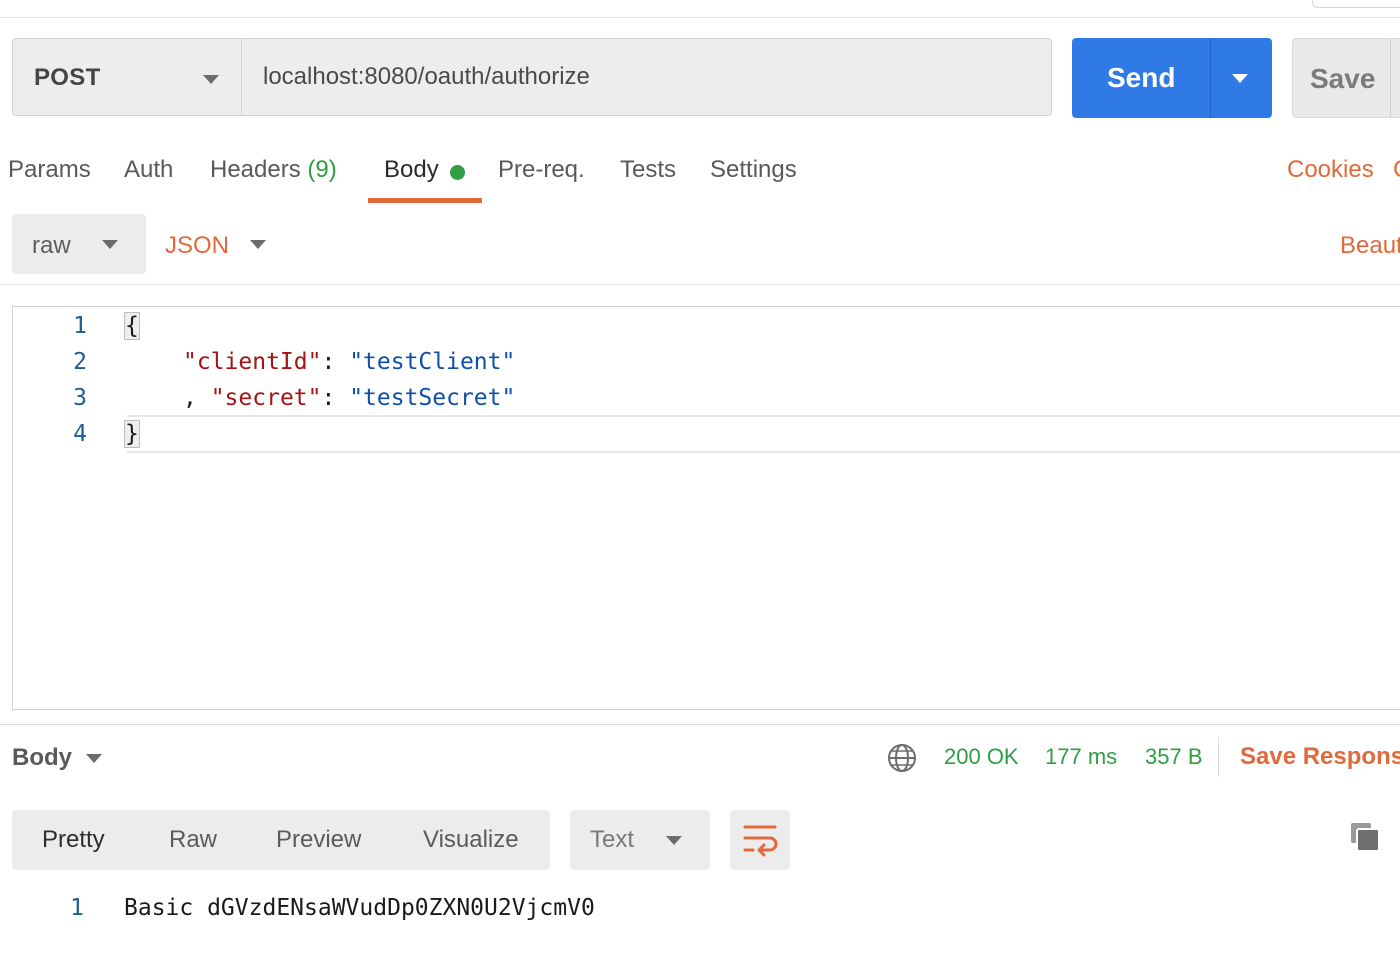 This screenshot has height=958, width=1400. I want to click on method-select: POST, so click(127, 77).